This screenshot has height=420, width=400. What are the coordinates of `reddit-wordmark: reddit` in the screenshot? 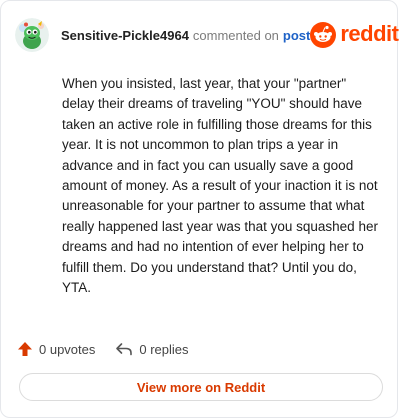 It's located at (369, 33).